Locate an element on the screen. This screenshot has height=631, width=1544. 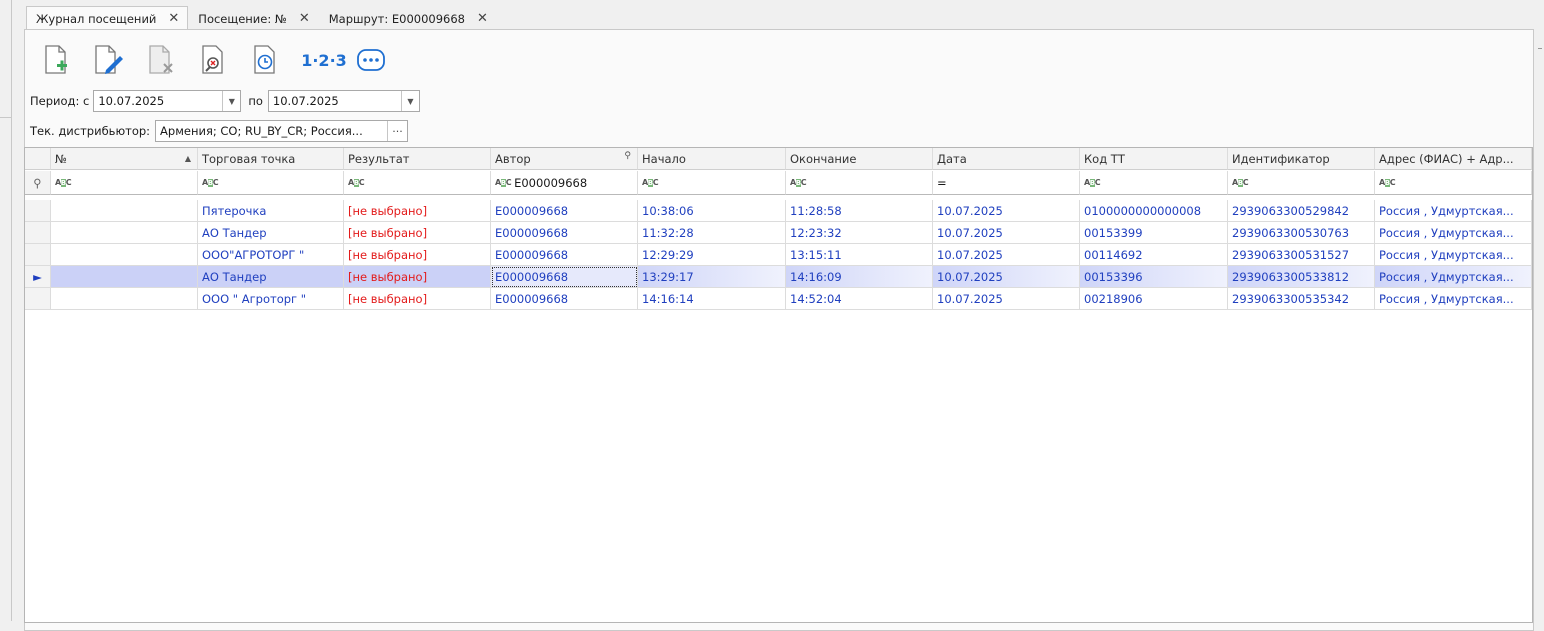
find-button is located at coordinates (213, 60).